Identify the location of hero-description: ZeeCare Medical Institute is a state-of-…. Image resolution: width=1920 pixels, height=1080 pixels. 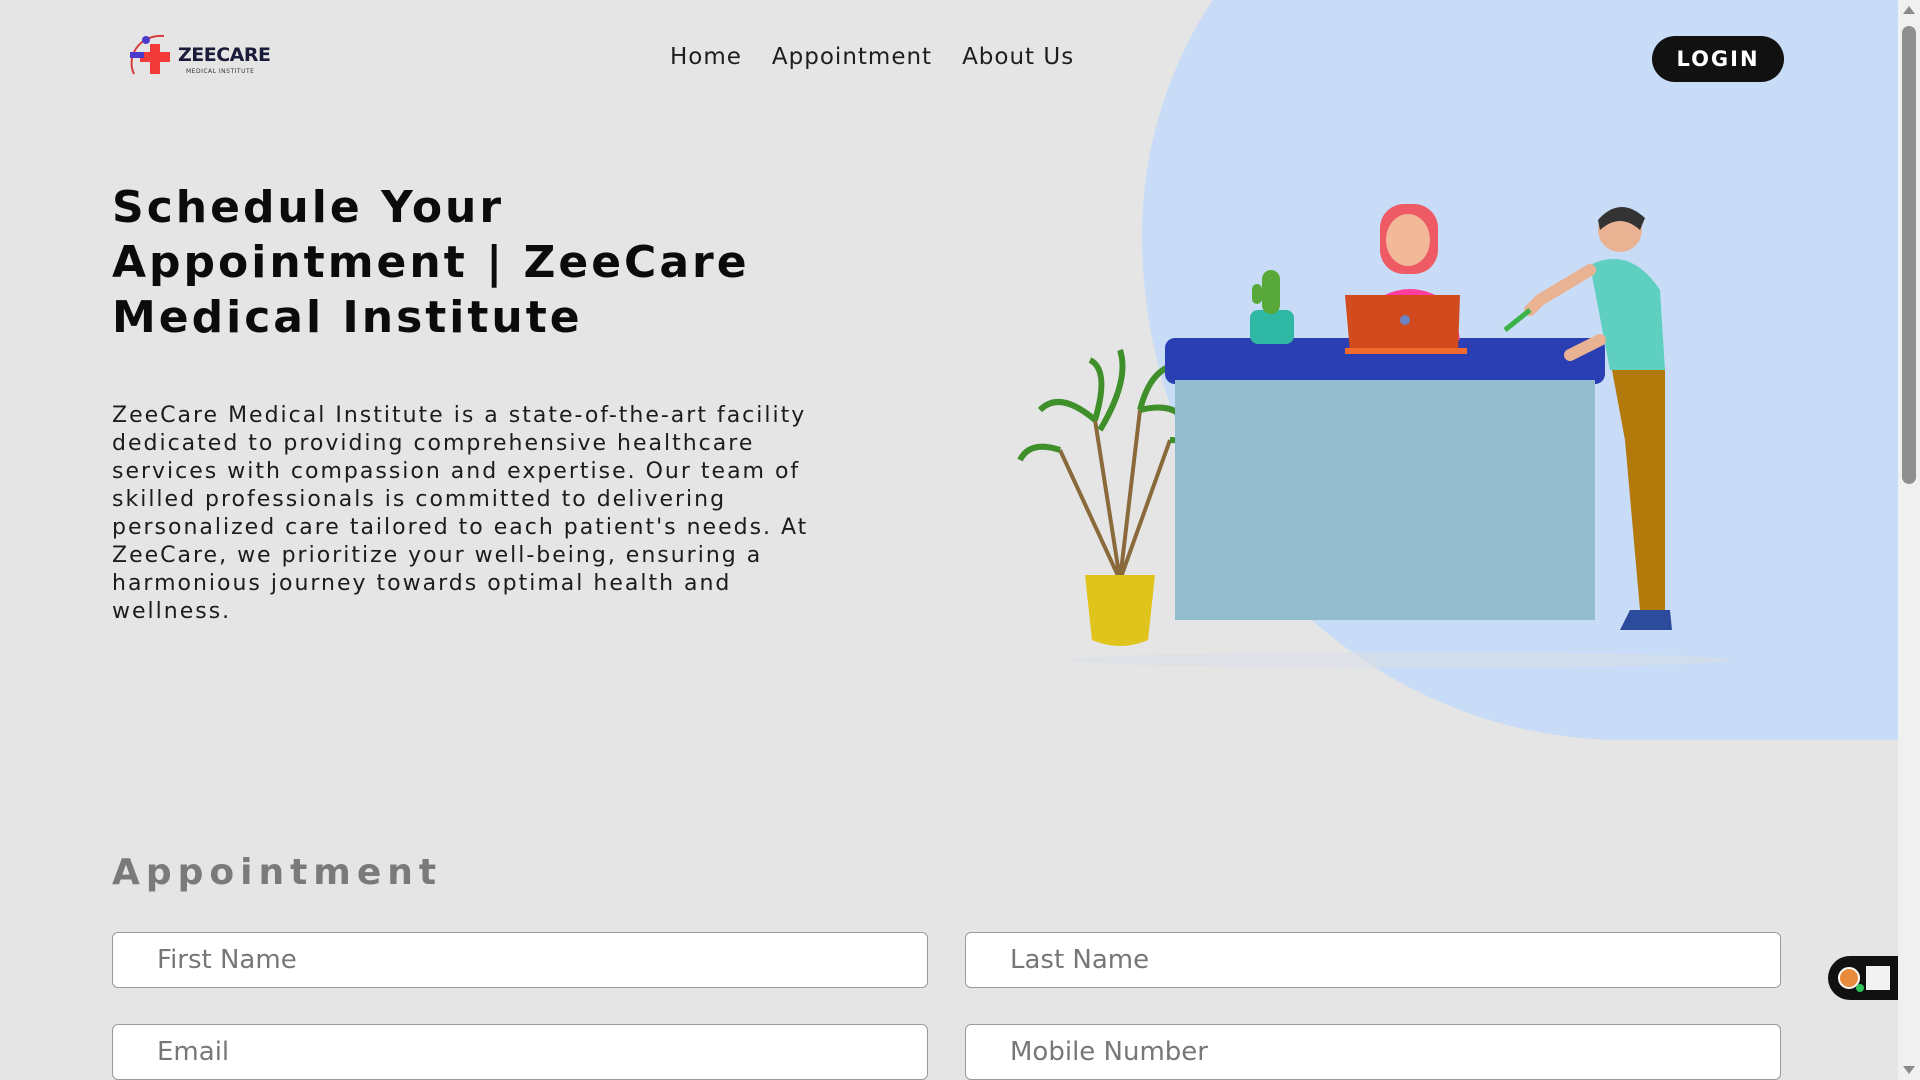
(460, 513).